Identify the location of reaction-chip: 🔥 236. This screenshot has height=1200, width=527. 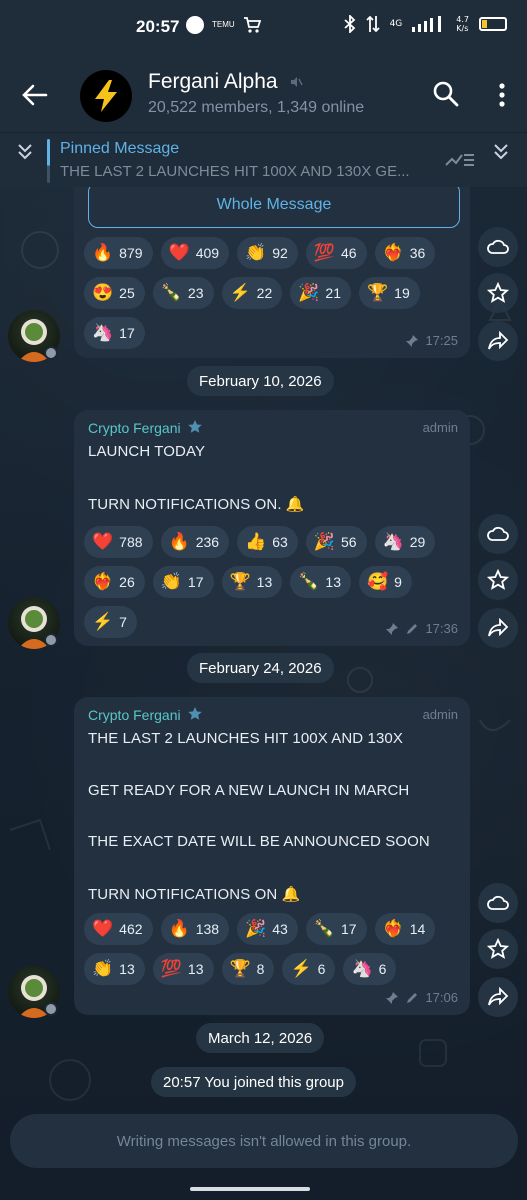
(195, 542).